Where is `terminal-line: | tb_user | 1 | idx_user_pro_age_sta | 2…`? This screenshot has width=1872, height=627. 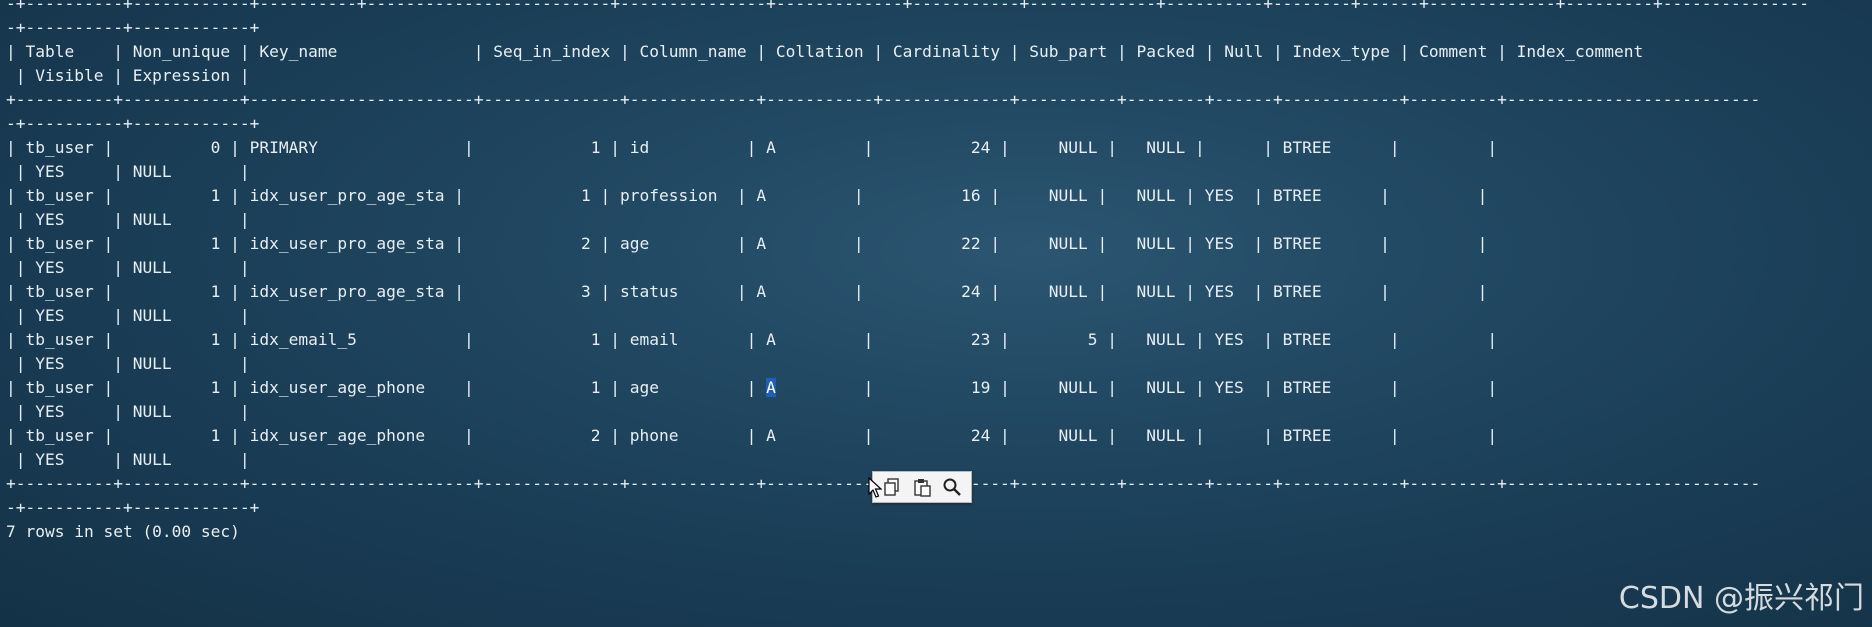
terminal-line: | tb_user | 1 | idx_user_pro_age_sta | 2… is located at coordinates (747, 243).